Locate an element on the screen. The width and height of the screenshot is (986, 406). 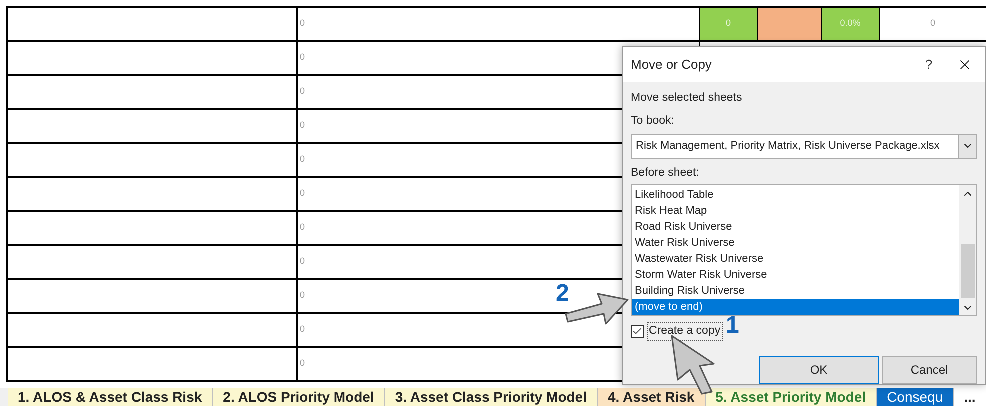
sheet-tab: 5. Asset Priority Model is located at coordinates (792, 397).